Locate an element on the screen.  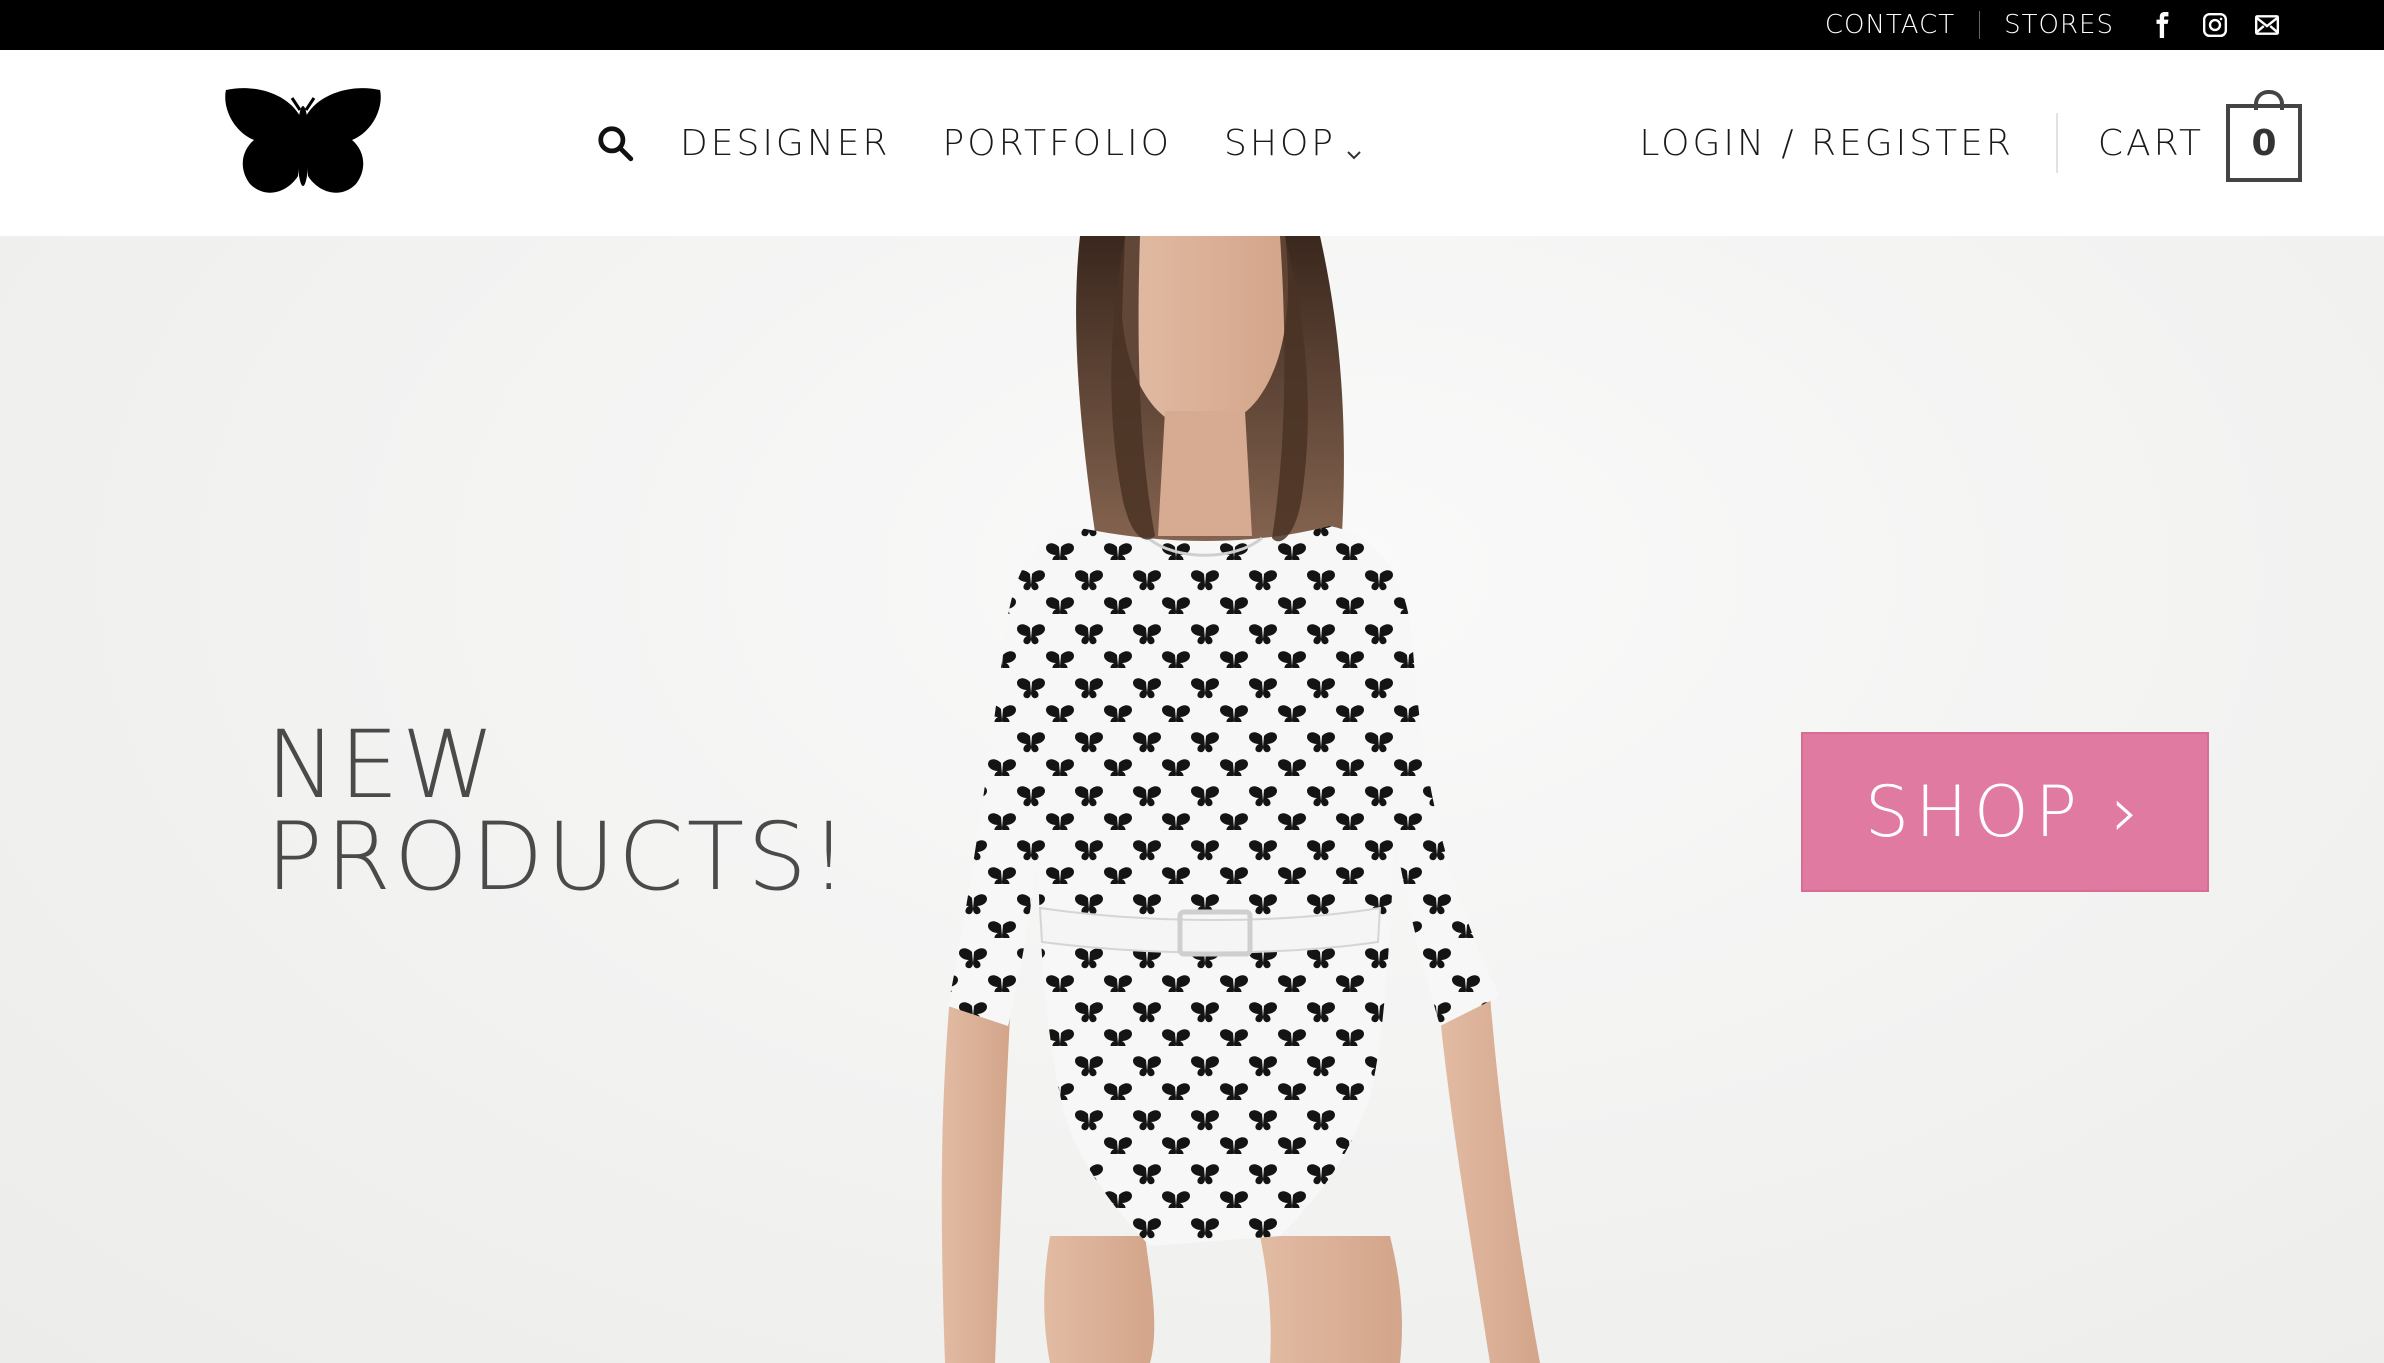
social-icons is located at coordinates (2215, 25).